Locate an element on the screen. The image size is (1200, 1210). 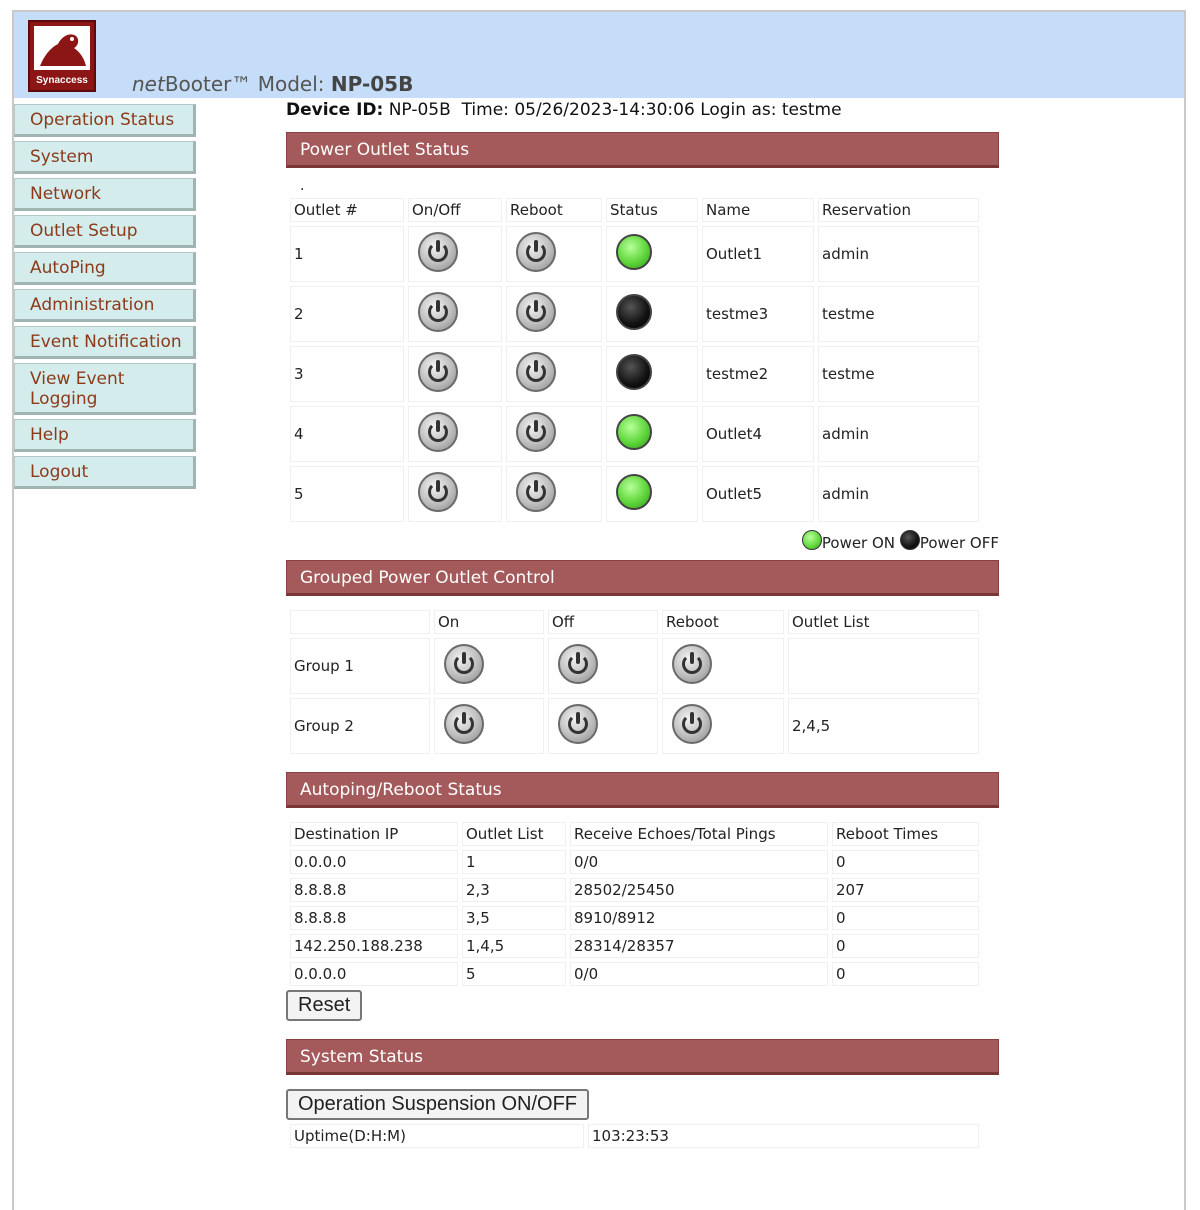
outlet-name: testme3 is located at coordinates (758, 314).